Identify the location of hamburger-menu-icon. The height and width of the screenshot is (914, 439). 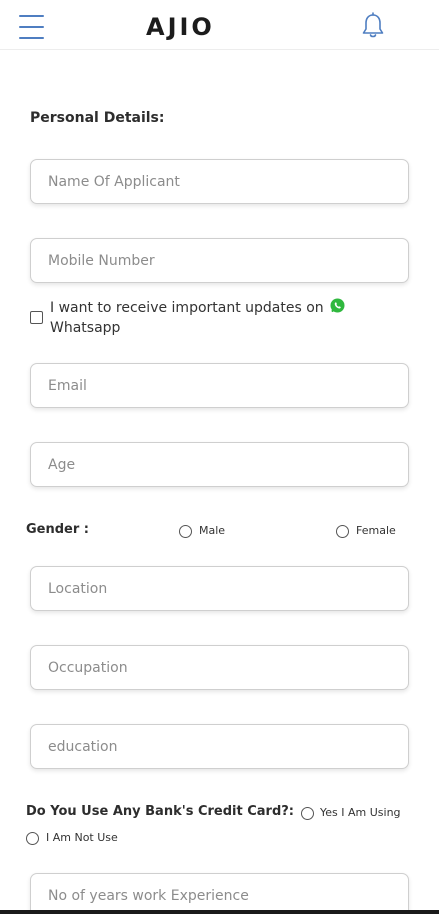
(32, 28).